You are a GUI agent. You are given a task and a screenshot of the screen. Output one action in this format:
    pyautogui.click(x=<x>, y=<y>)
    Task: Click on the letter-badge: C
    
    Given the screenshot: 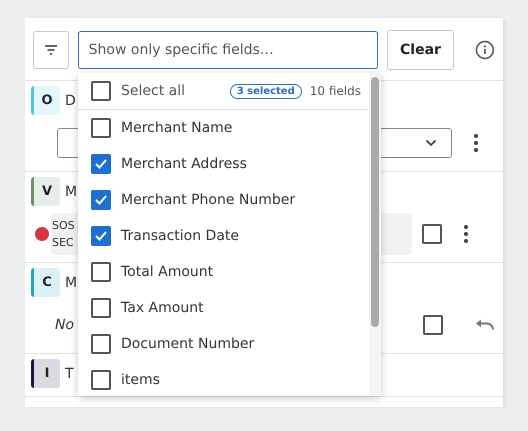 What is the action you would take?
    pyautogui.click(x=45, y=282)
    